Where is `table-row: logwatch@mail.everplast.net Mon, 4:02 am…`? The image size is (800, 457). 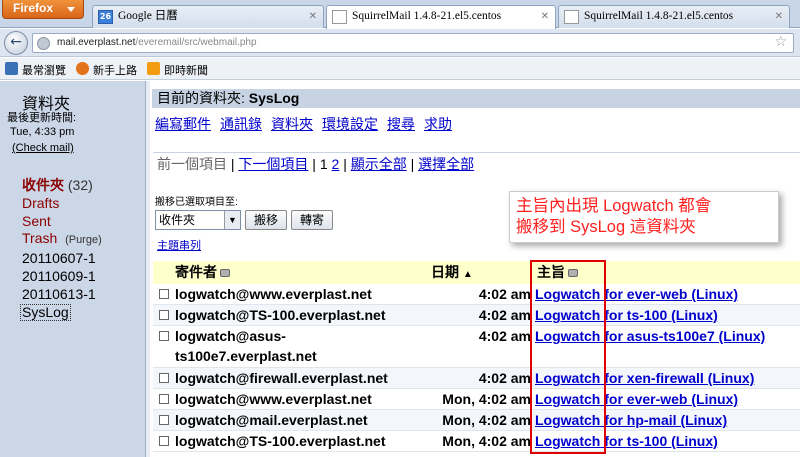 table-row: logwatch@mail.everplast.net Mon, 4:02 am… is located at coordinates (476, 420).